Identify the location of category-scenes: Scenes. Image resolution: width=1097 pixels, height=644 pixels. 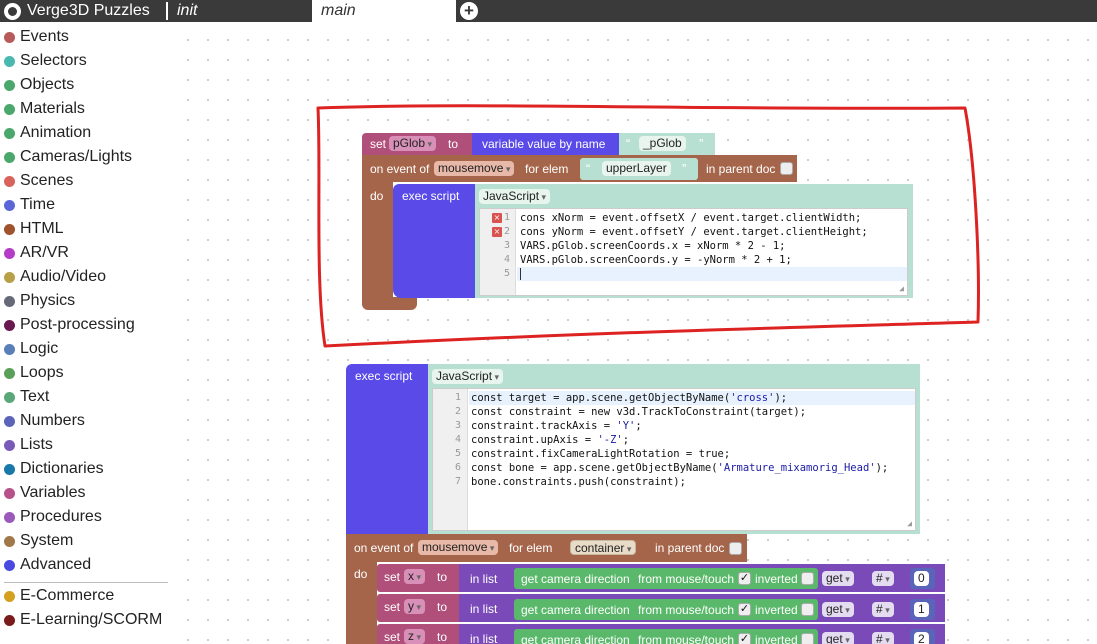
(38, 181).